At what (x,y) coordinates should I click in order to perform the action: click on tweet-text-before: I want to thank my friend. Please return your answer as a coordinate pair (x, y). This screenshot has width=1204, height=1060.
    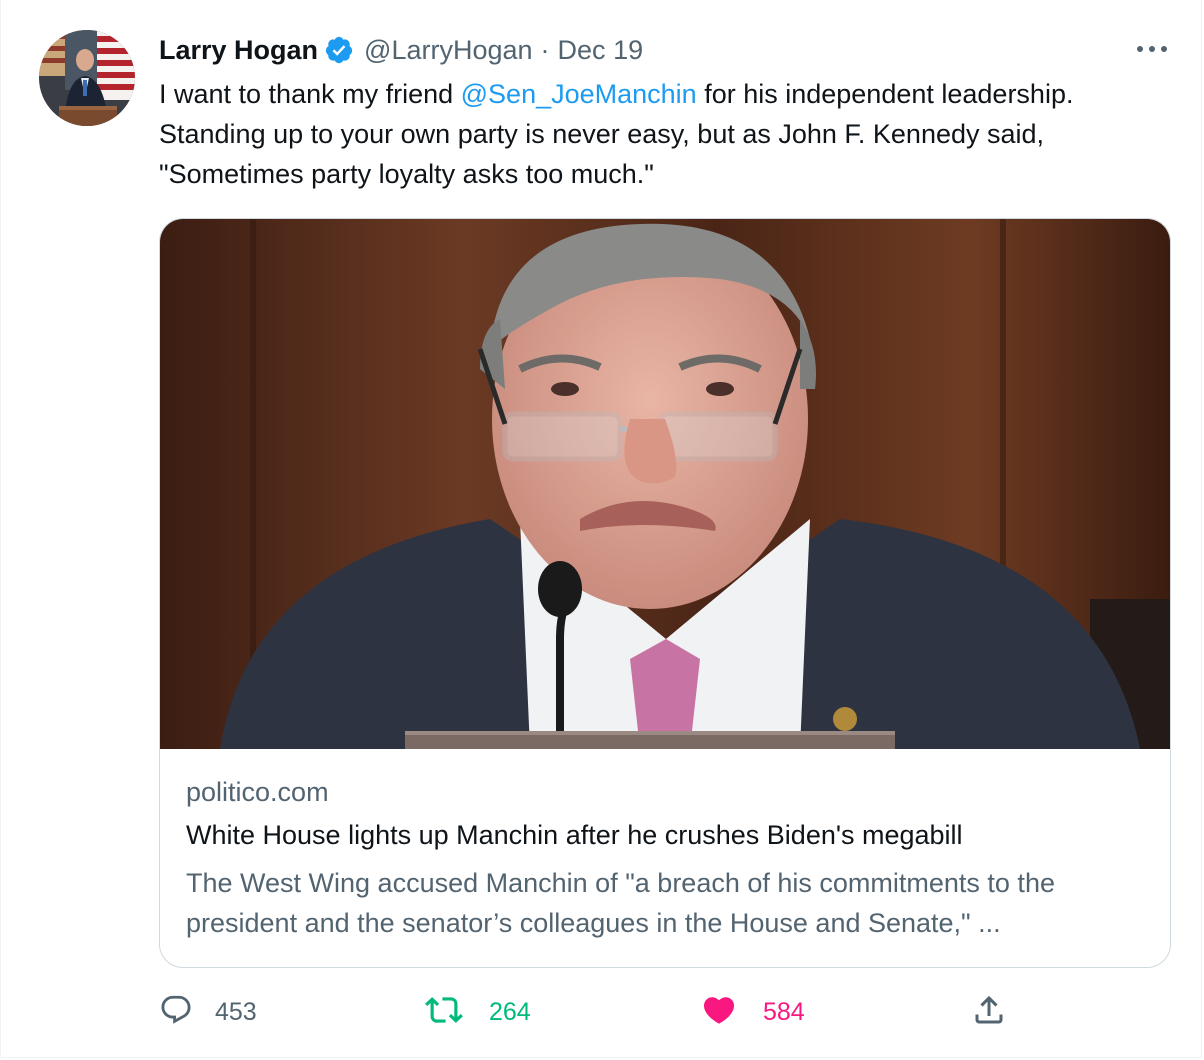
    Looking at the image, I should click on (310, 94).